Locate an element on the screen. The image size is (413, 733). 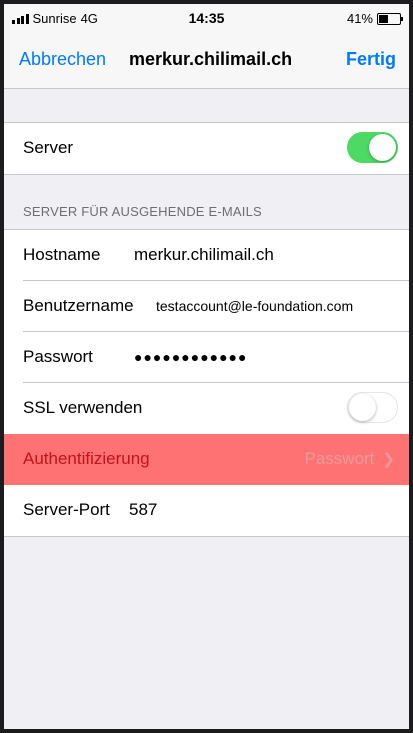
chevron-right-icon: ❯ is located at coordinates (388, 459).